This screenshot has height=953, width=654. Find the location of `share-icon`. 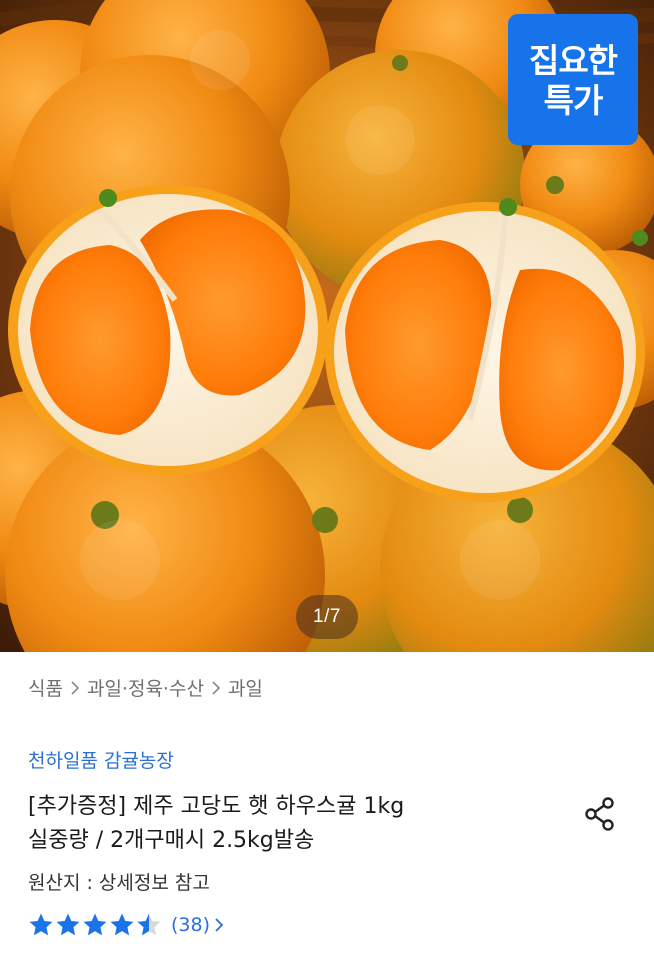

share-icon is located at coordinates (599, 814).